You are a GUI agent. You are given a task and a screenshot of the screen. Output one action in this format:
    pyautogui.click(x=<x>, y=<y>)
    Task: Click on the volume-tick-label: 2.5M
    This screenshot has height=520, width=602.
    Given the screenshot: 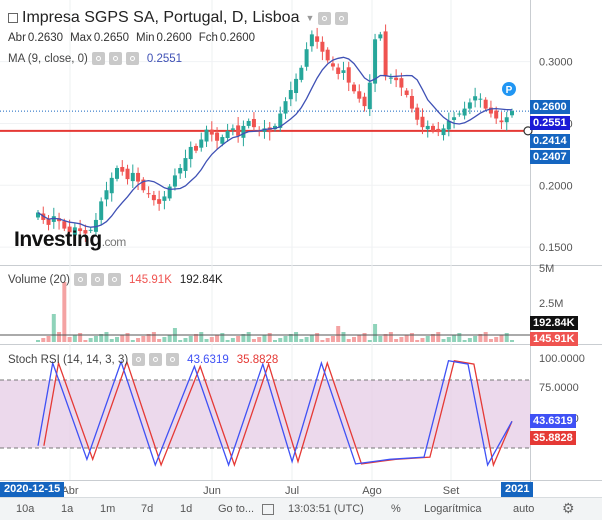 What is the action you would take?
    pyautogui.click(x=551, y=304)
    